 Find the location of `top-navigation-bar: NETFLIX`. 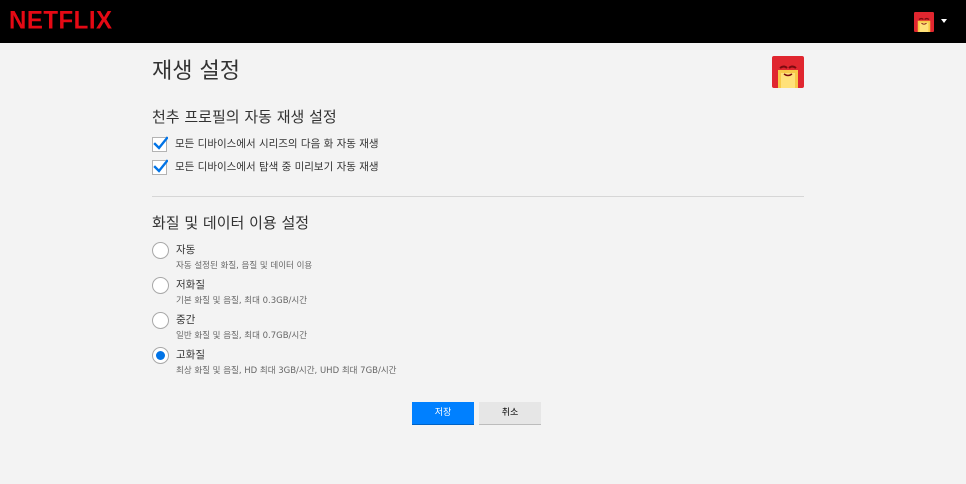

top-navigation-bar: NETFLIX is located at coordinates (483, 21).